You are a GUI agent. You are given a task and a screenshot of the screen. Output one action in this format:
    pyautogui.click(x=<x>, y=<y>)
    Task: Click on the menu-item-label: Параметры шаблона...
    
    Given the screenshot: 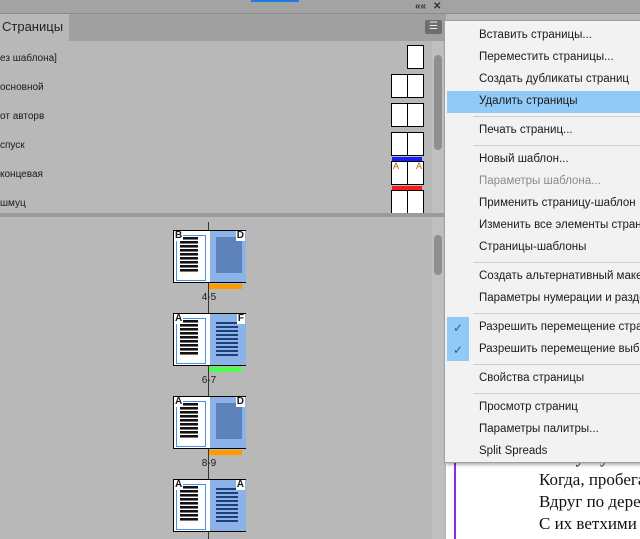 What is the action you would take?
    pyautogui.click(x=540, y=181)
    